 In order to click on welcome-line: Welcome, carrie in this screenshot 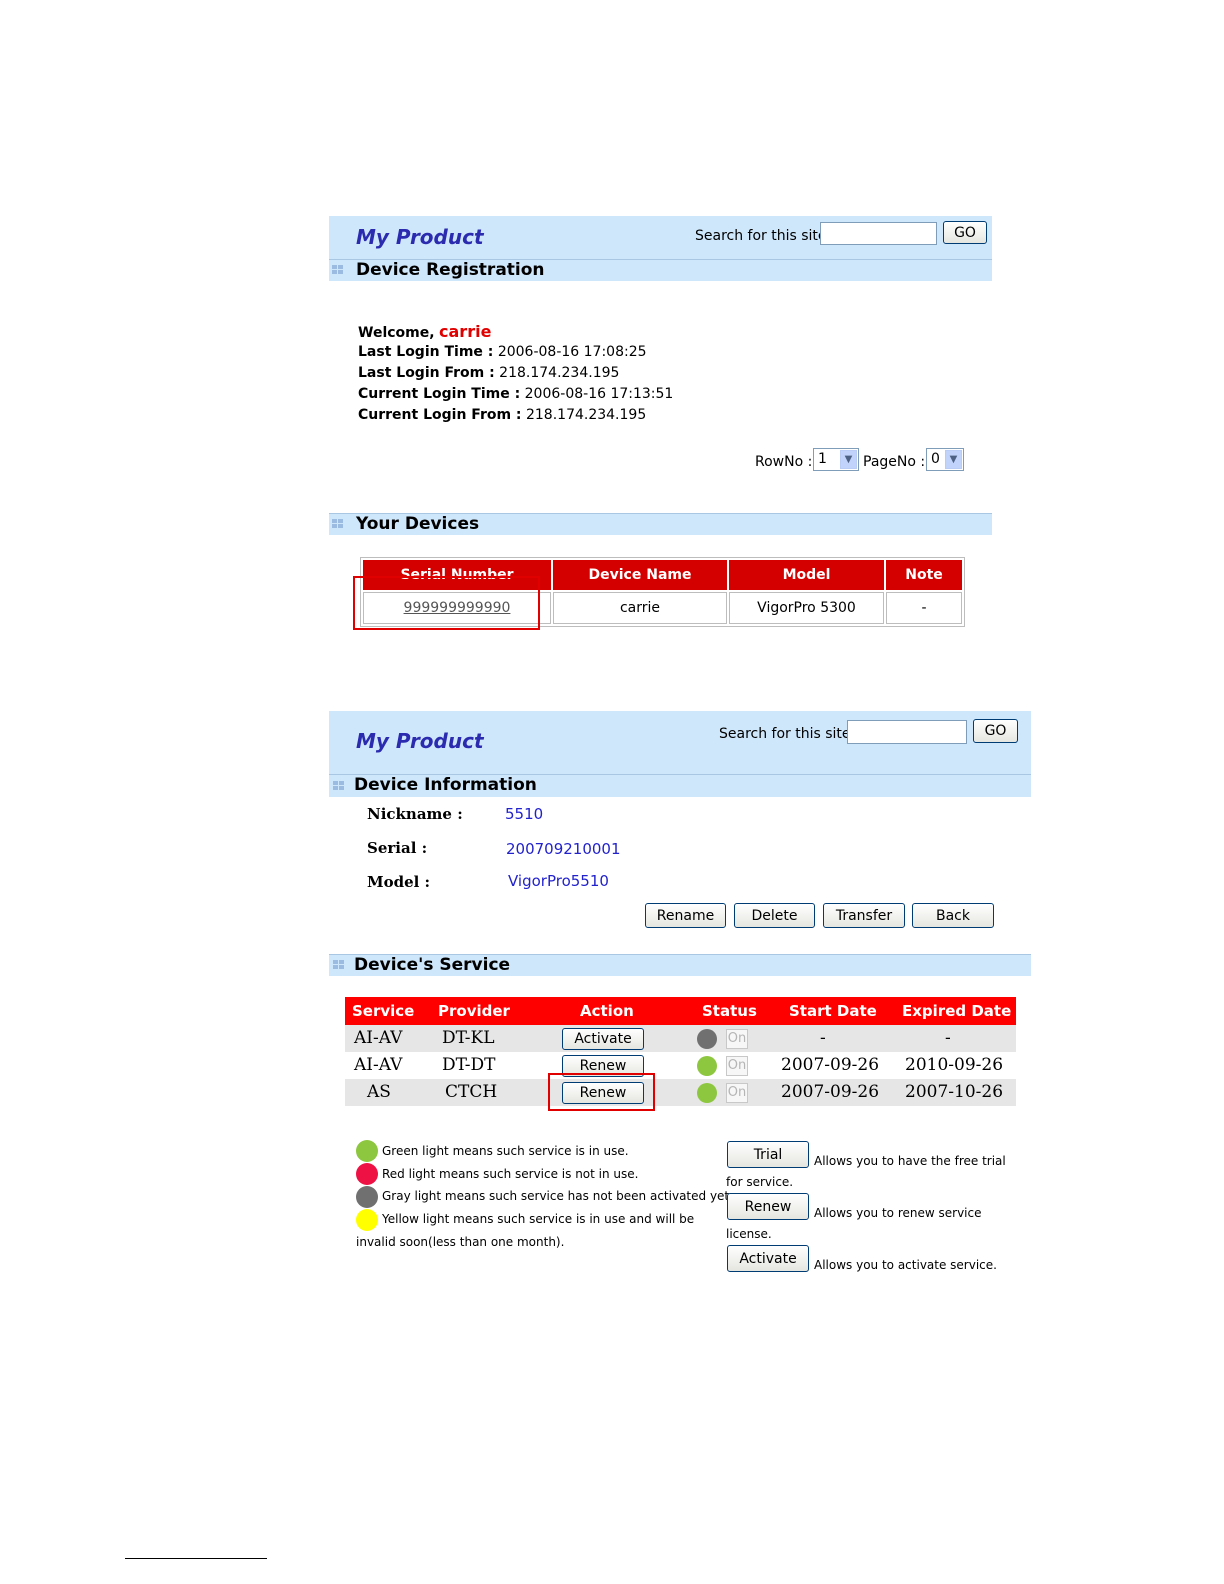, I will do `click(424, 331)`.